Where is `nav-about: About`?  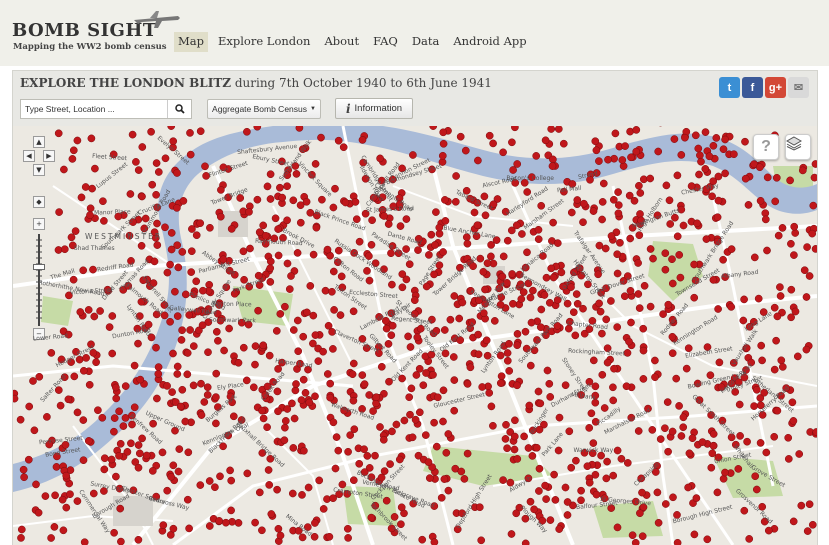 nav-about: About is located at coordinates (341, 42).